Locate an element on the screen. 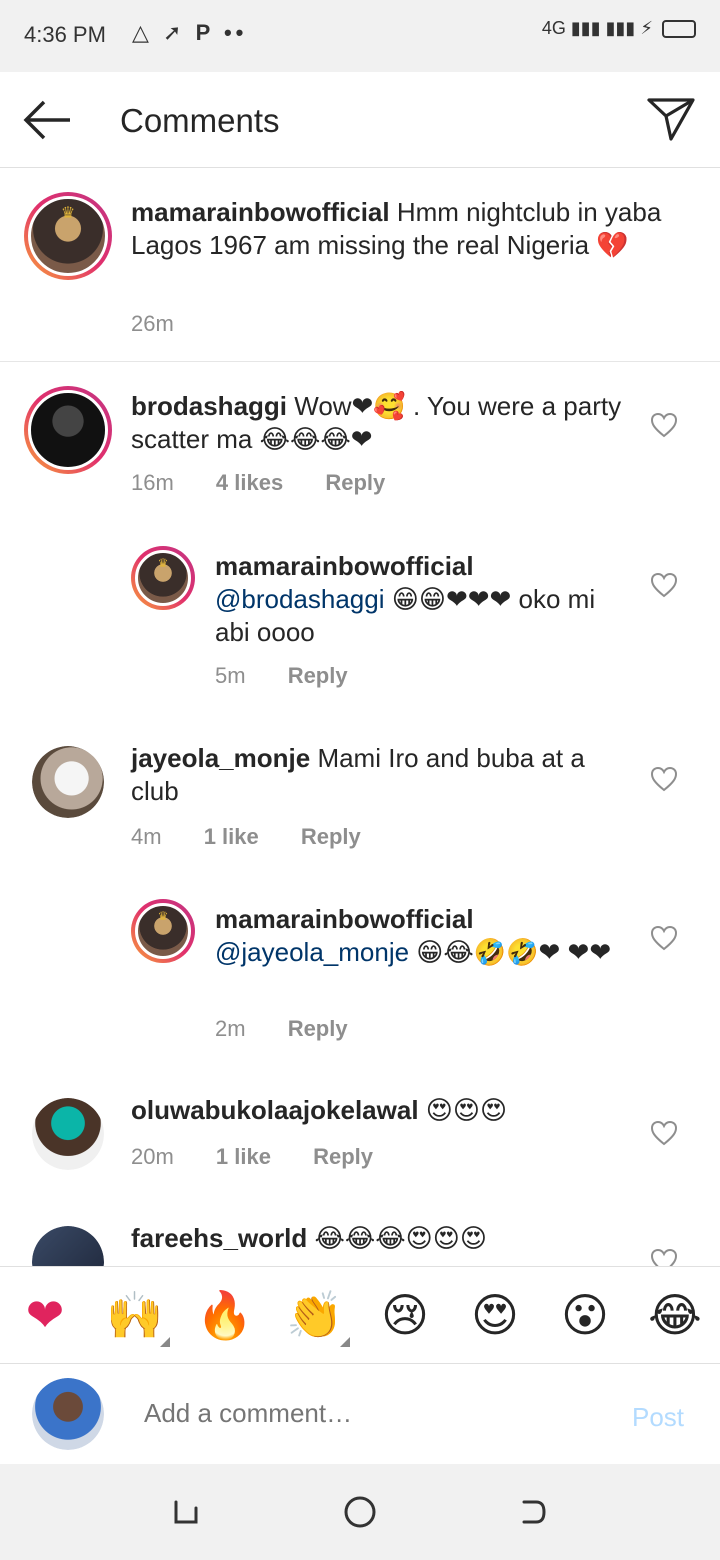  post-button: Post is located at coordinates (658, 1417).